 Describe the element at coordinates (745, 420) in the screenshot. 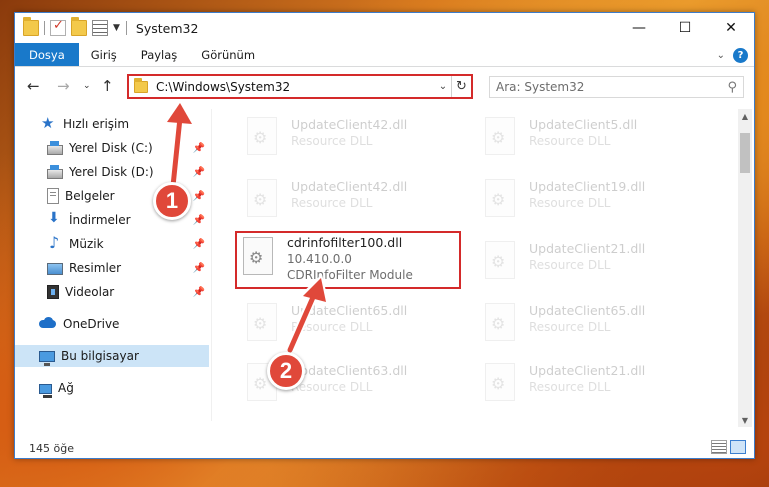

I see `scroll-down-arrow-icon: ▼` at that location.